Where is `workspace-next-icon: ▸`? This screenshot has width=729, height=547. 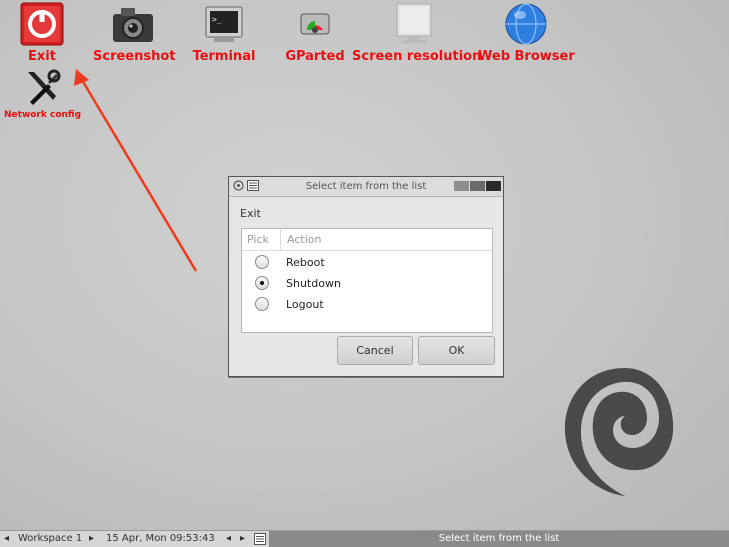
workspace-next-icon: ▸ is located at coordinates (91, 538).